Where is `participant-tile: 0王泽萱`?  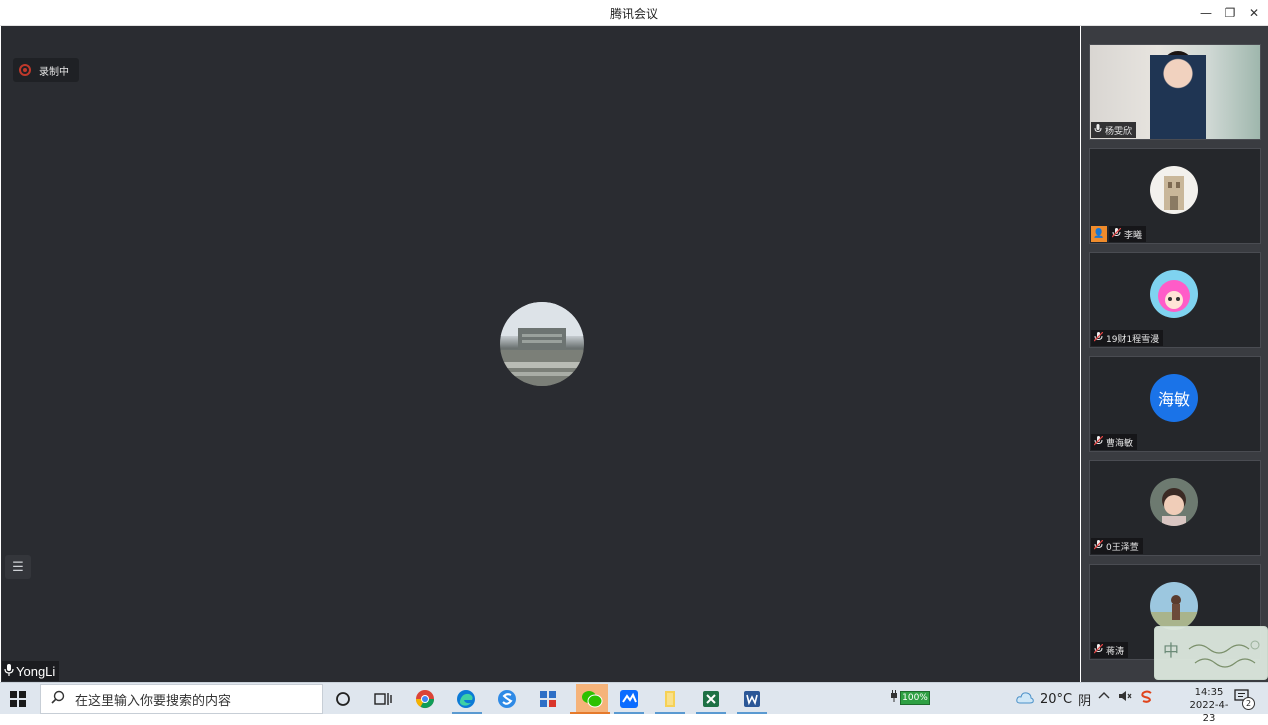
participant-tile: 0王泽萱 is located at coordinates (1175, 508).